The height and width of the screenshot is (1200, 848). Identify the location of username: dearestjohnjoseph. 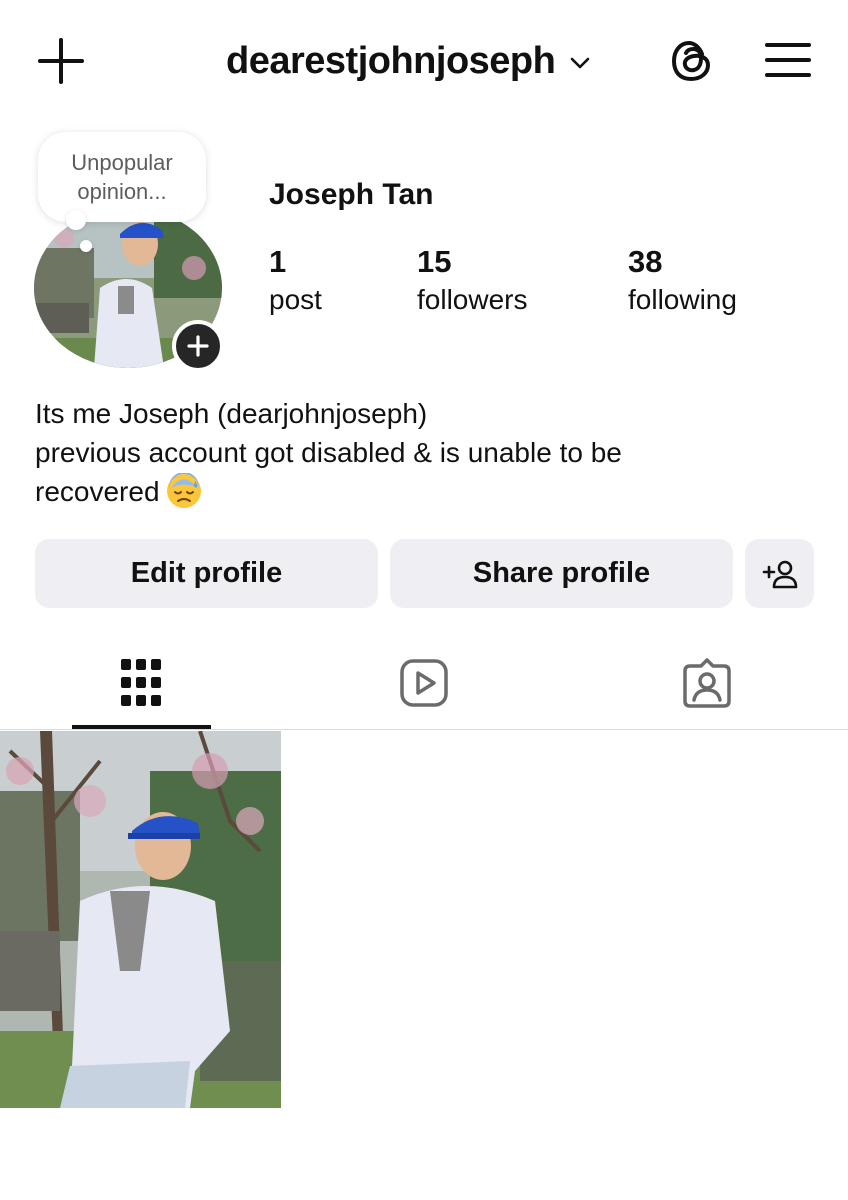
(391, 60).